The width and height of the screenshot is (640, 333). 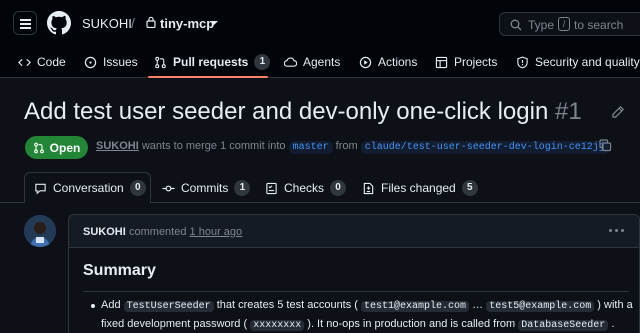 I want to click on nav-projects: Projects, so click(x=466, y=62).